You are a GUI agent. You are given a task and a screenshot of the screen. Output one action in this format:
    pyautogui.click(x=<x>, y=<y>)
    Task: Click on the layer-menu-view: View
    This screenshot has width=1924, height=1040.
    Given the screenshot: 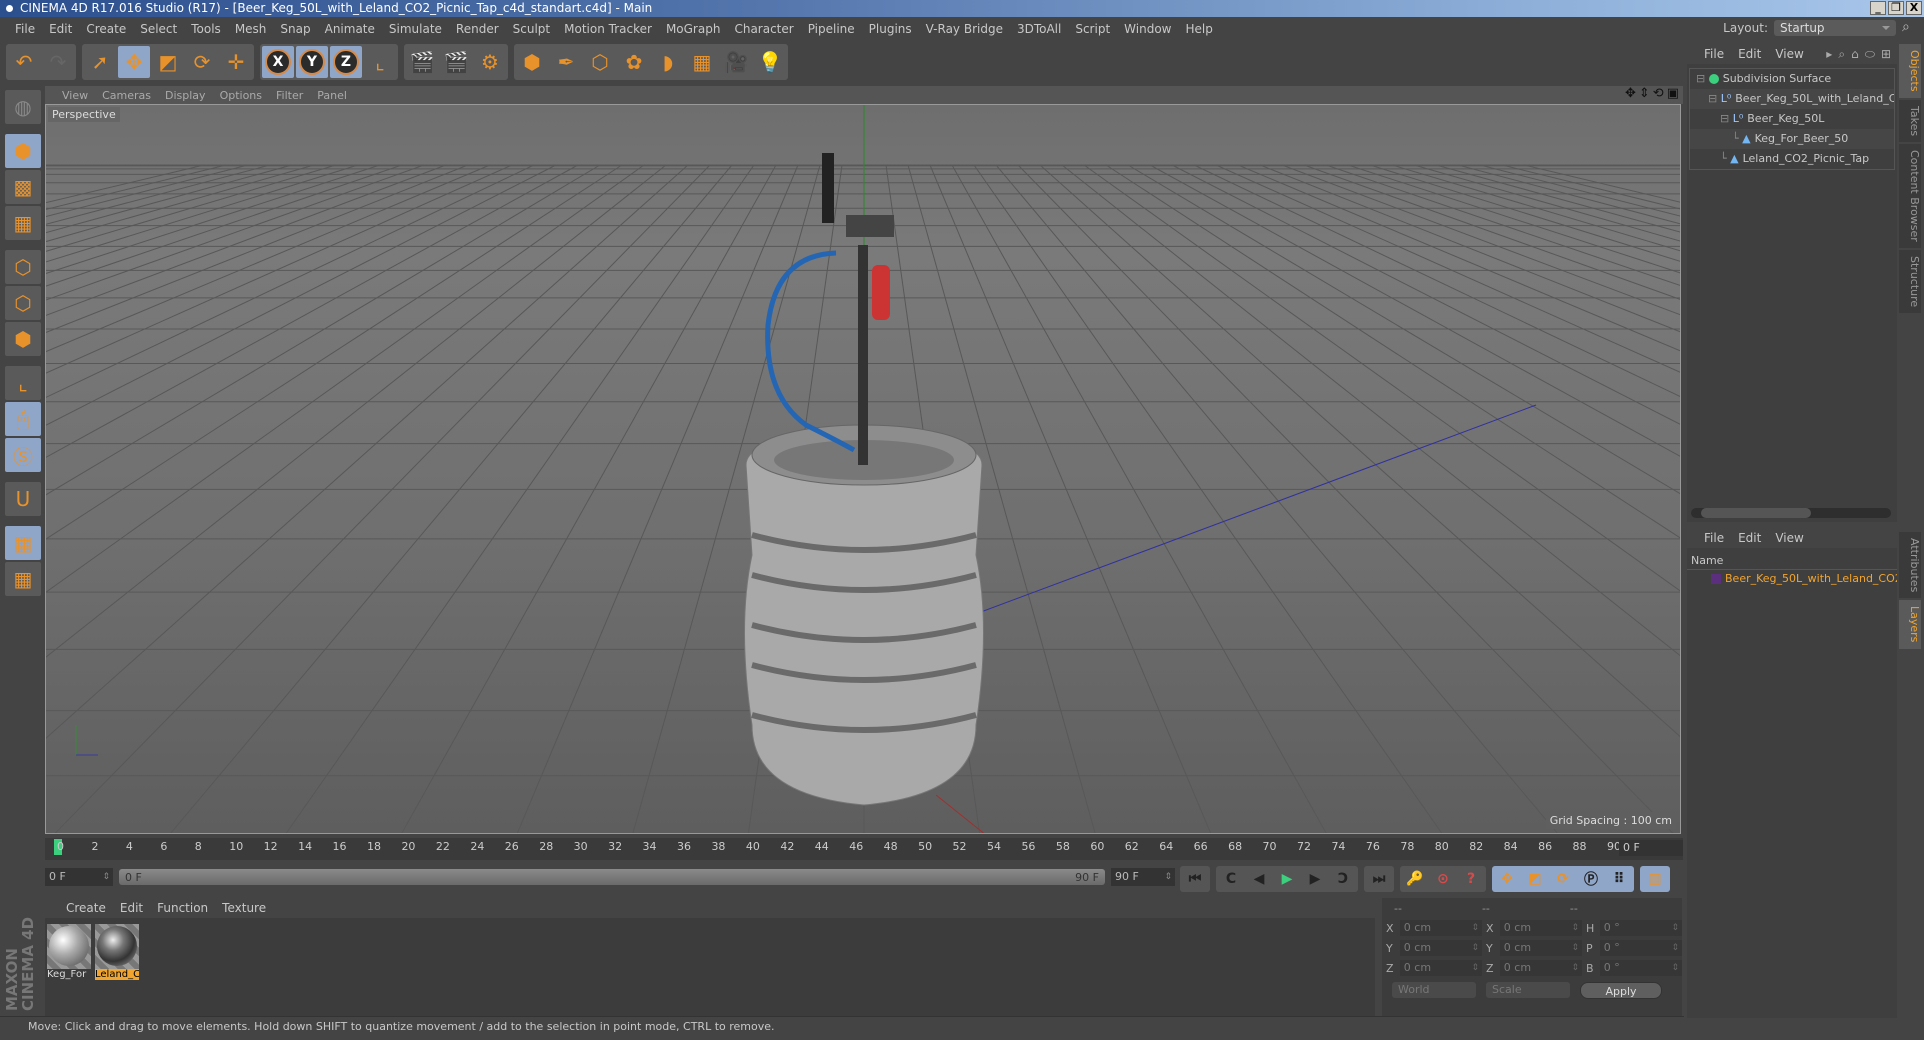 What is the action you would take?
    pyautogui.click(x=1789, y=538)
    